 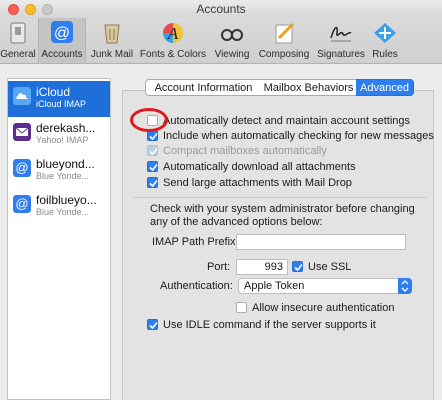 What do you see at coordinates (149, 120) in the screenshot?
I see `highlight-circle-annotation` at bounding box center [149, 120].